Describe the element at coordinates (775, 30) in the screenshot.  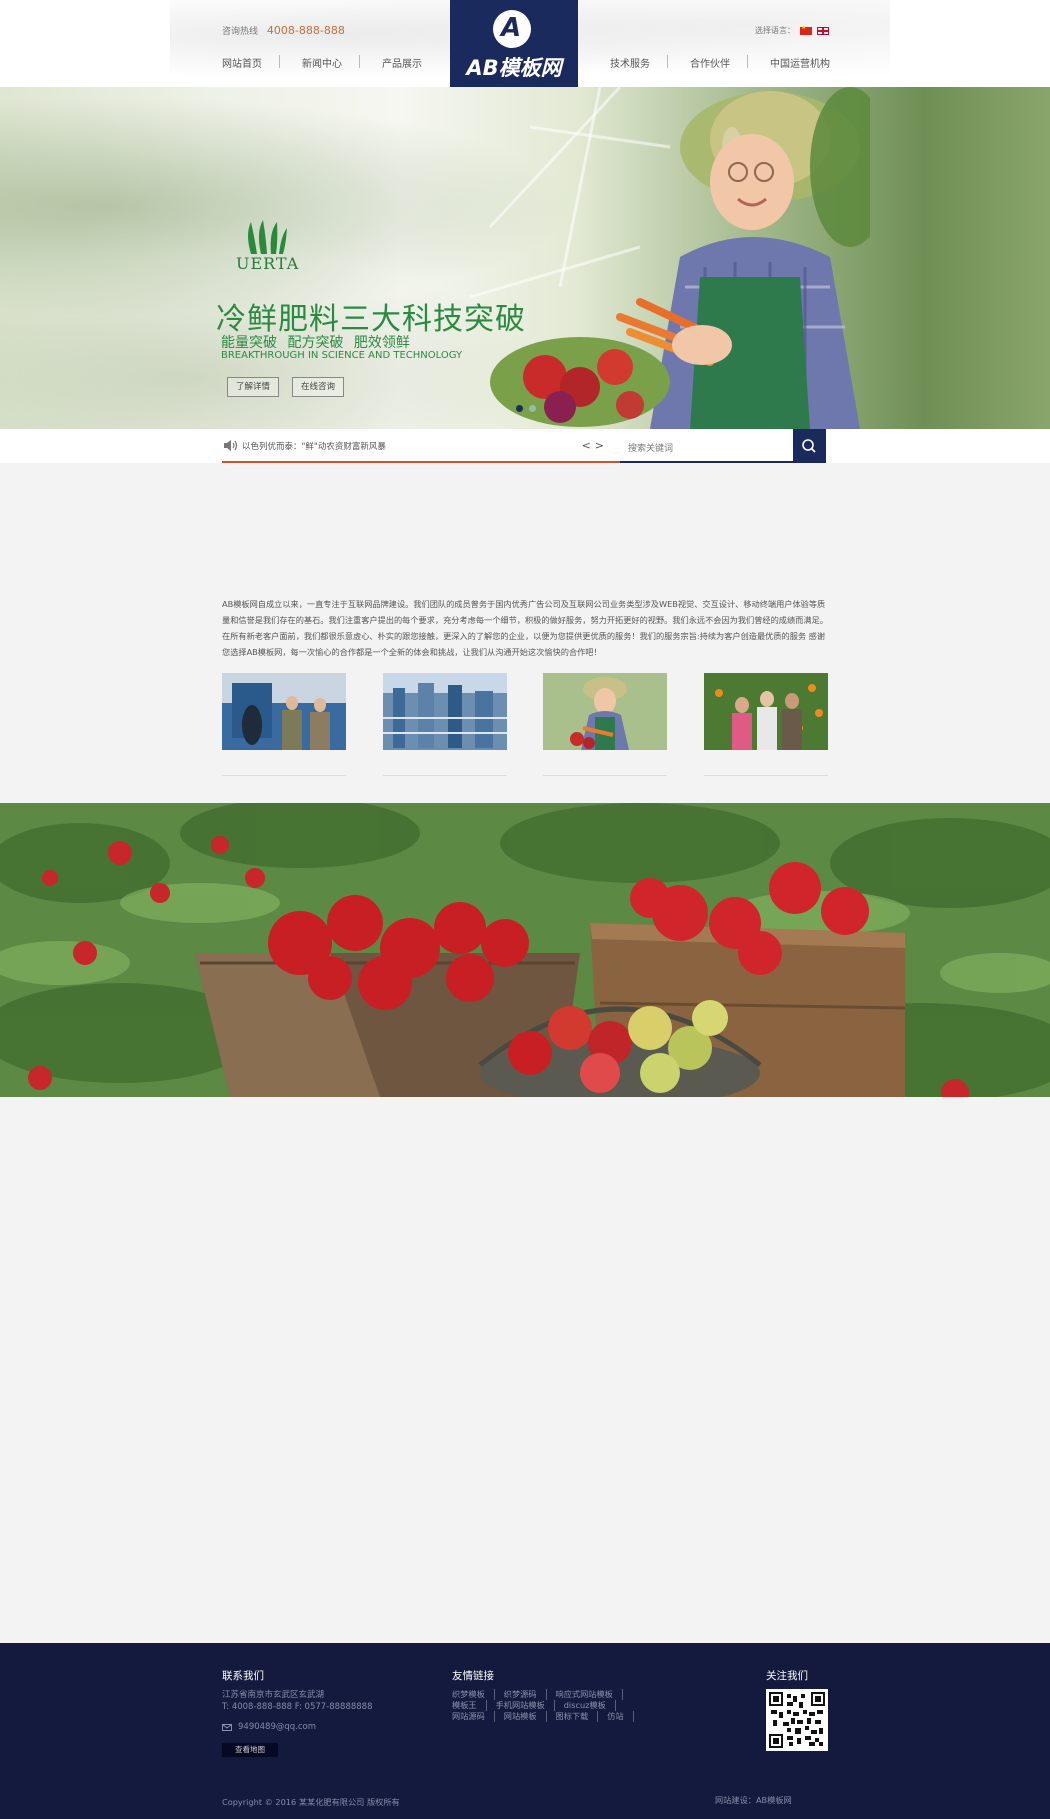
I see `language-label: 选择语言：` at that location.